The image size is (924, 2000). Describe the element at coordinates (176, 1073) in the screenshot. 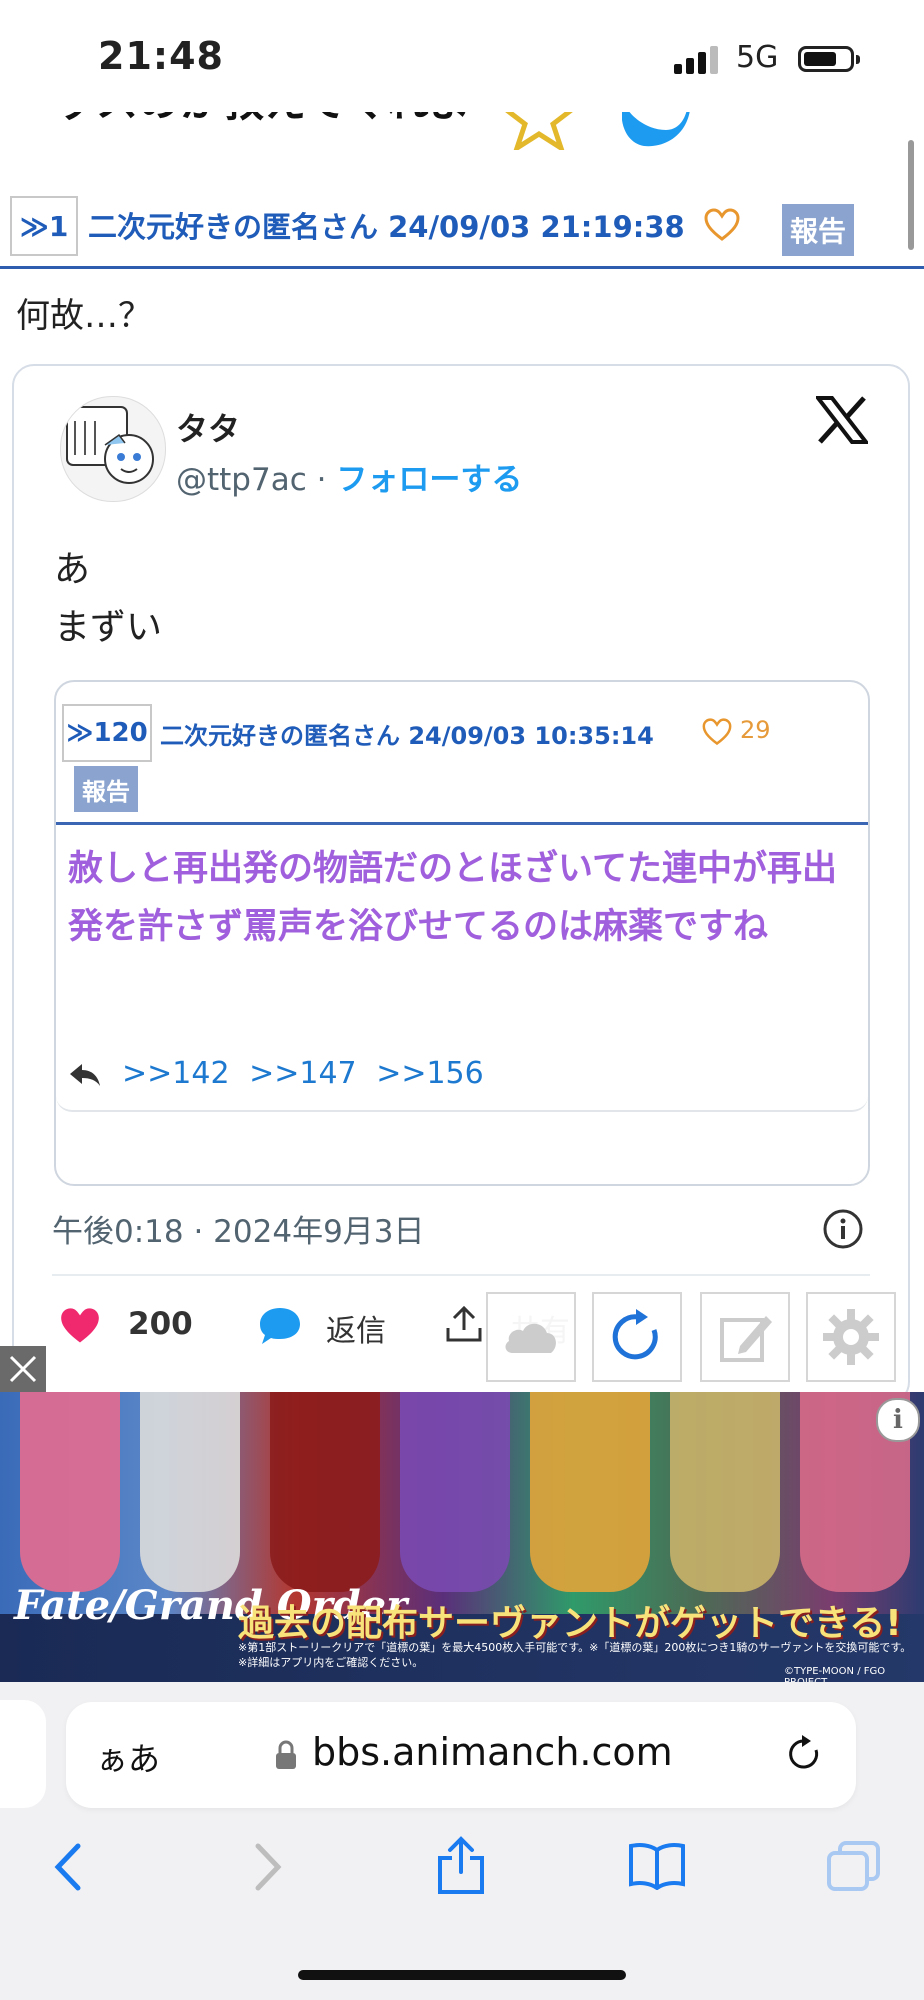

I see `reply-link: >>142` at that location.